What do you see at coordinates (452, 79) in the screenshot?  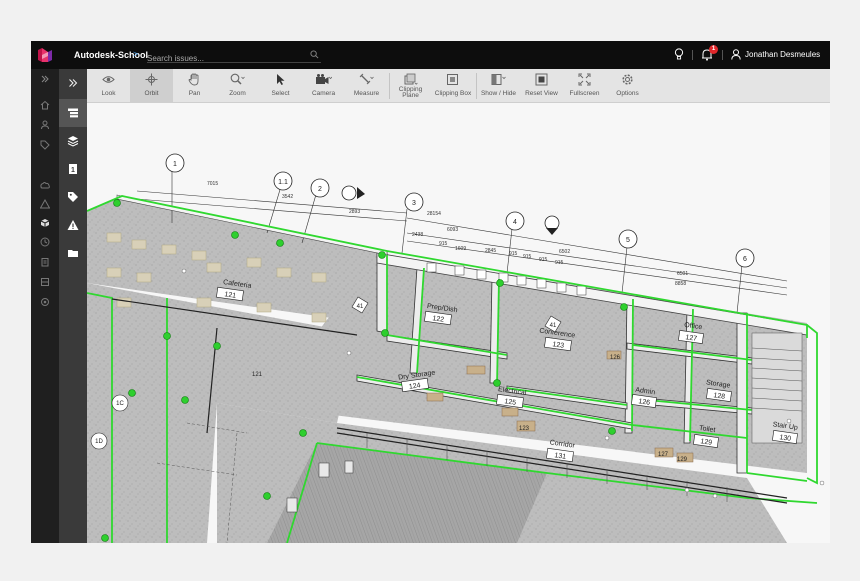 I see `clipping-box-icon` at bounding box center [452, 79].